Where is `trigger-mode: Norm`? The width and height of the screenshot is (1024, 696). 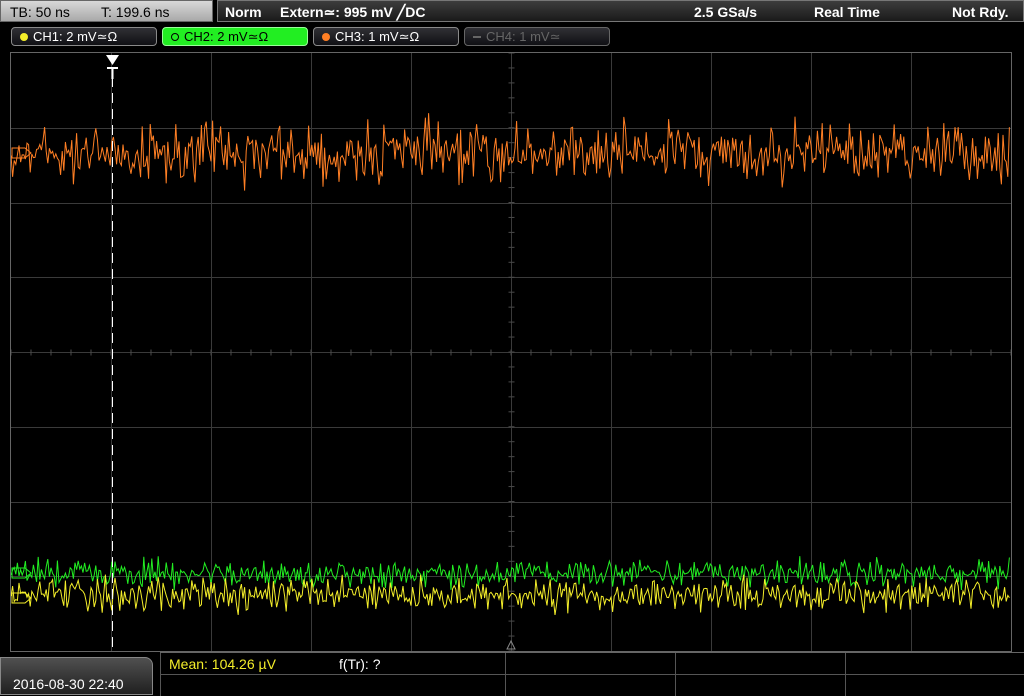
trigger-mode: Norm is located at coordinates (243, 12).